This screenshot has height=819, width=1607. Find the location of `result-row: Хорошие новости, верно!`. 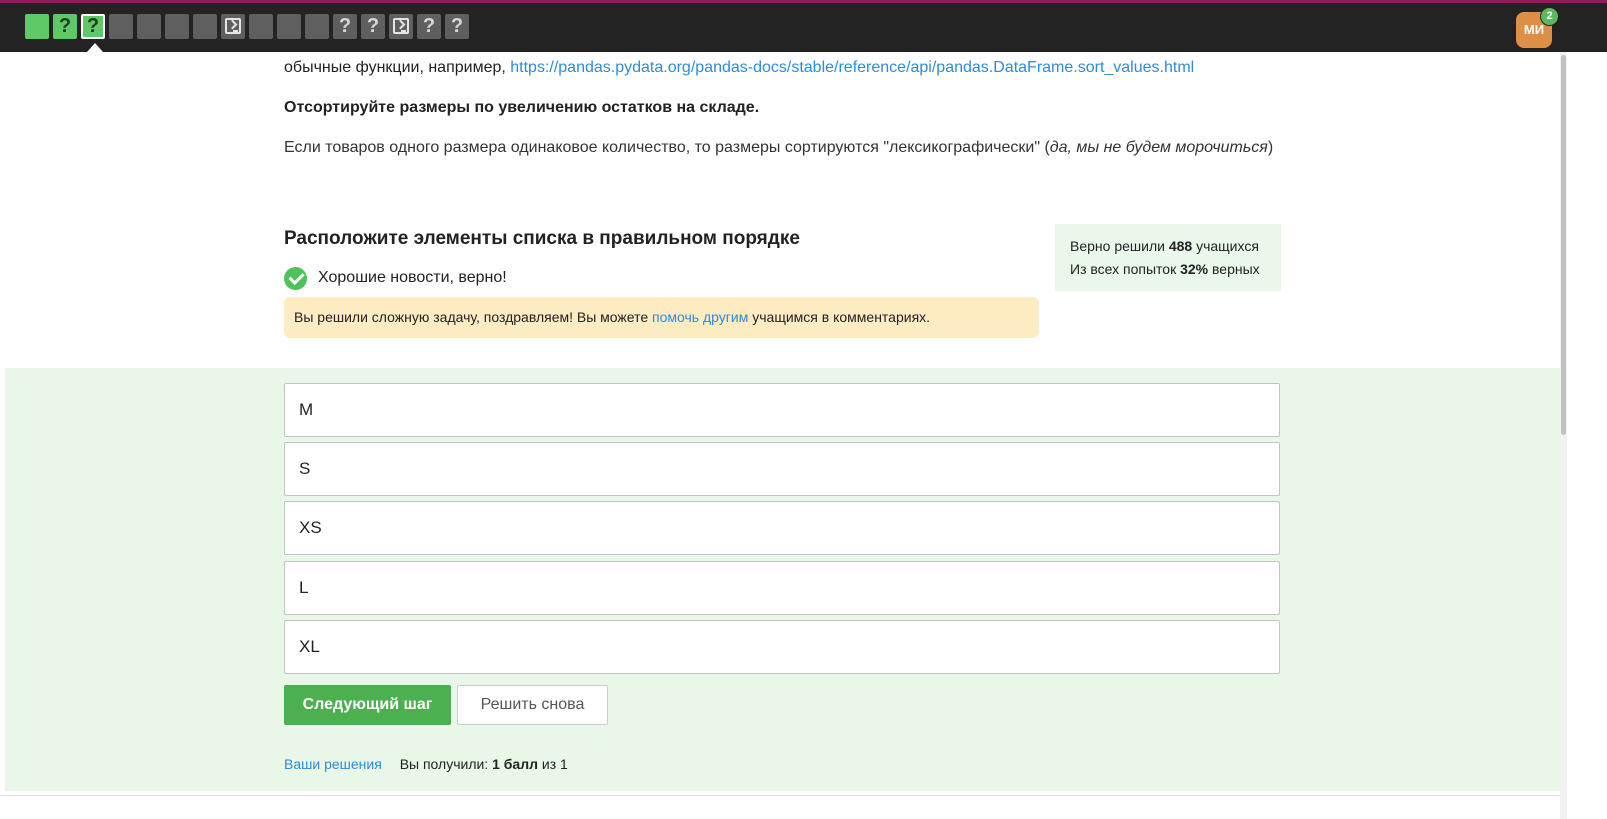

result-row: Хорошие новости, верно! is located at coordinates (395, 278).